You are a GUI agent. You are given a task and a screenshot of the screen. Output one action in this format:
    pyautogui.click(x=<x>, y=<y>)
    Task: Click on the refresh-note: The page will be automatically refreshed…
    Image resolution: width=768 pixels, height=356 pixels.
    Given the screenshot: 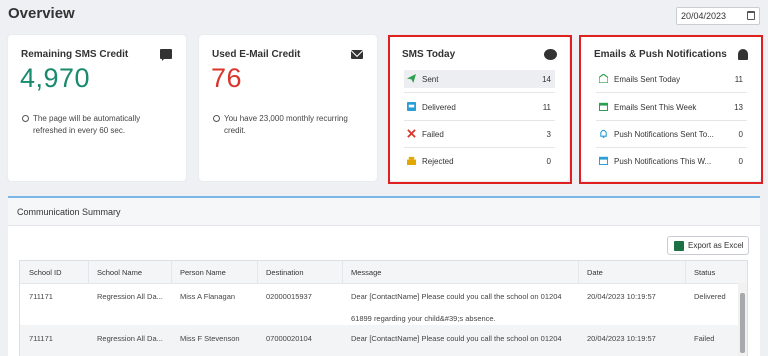 What is the action you would take?
    pyautogui.click(x=97, y=125)
    